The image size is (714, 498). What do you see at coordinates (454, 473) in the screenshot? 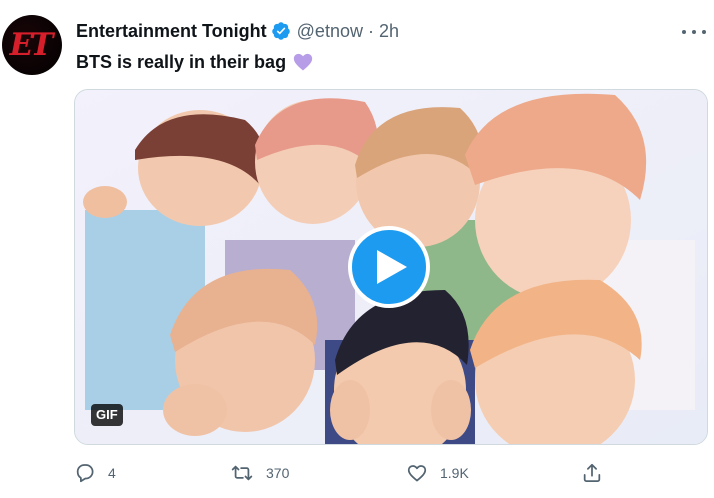
I see `like-count: 1.9K` at bounding box center [454, 473].